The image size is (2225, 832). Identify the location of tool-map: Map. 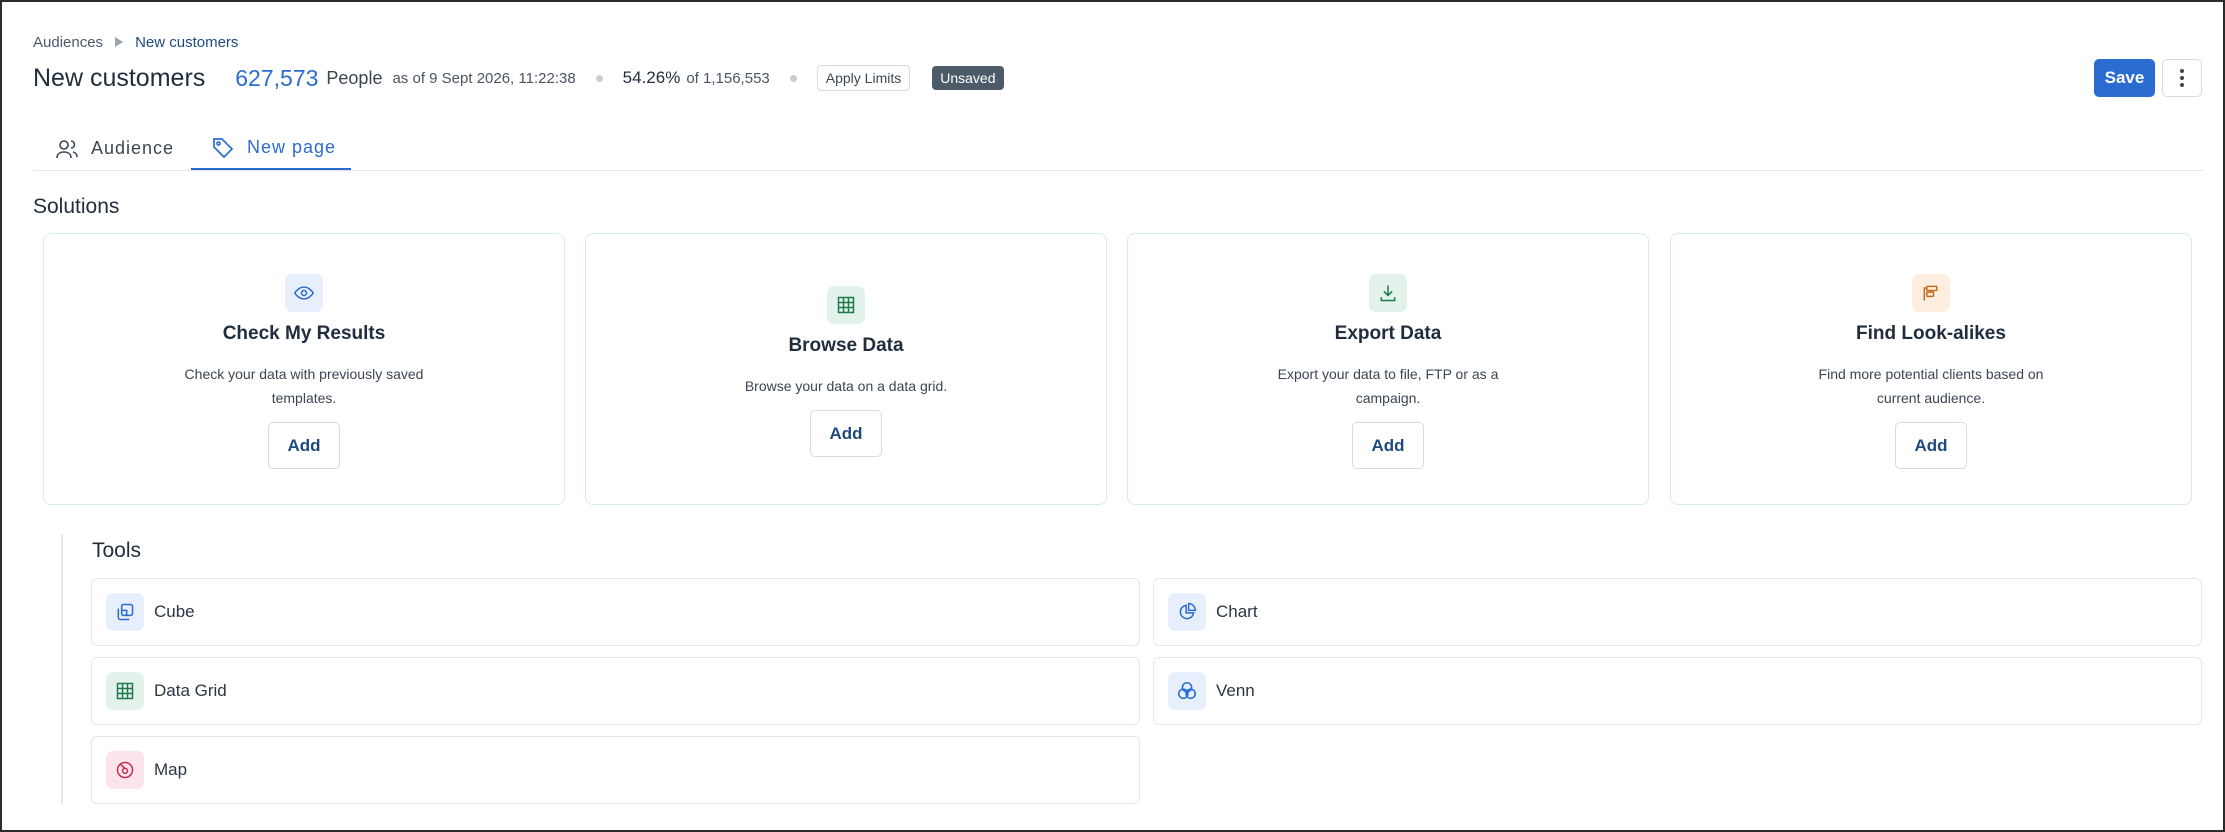
(615, 770).